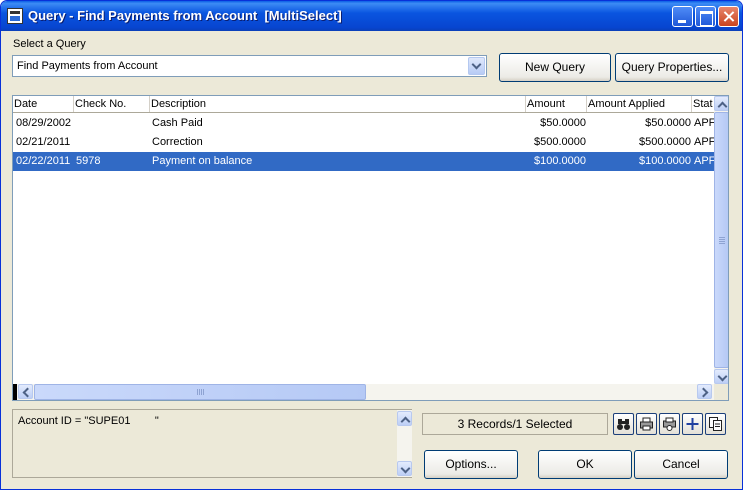 The width and height of the screenshot is (743, 490). I want to click on cell-date: 08/29/2002, so click(44, 123).